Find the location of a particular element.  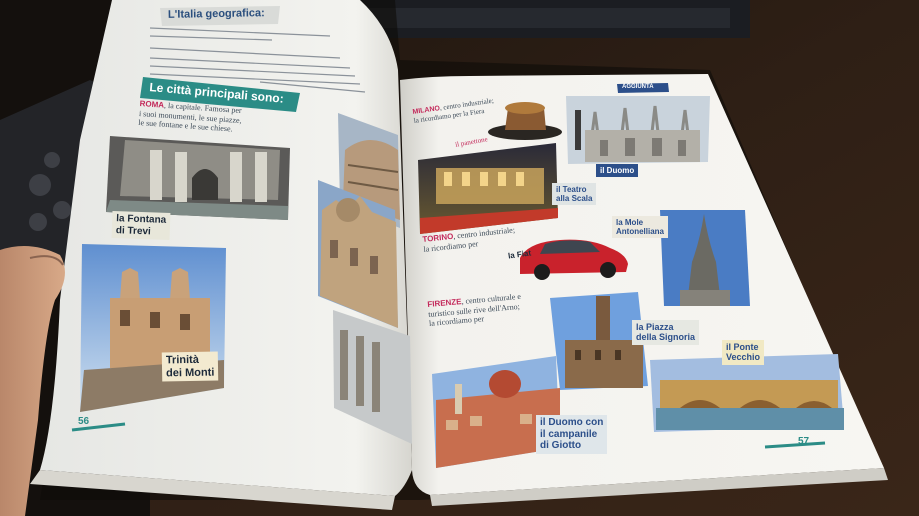

caption-piazza-della-signoria: la Piazza della Signoria is located at coordinates (666, 332).